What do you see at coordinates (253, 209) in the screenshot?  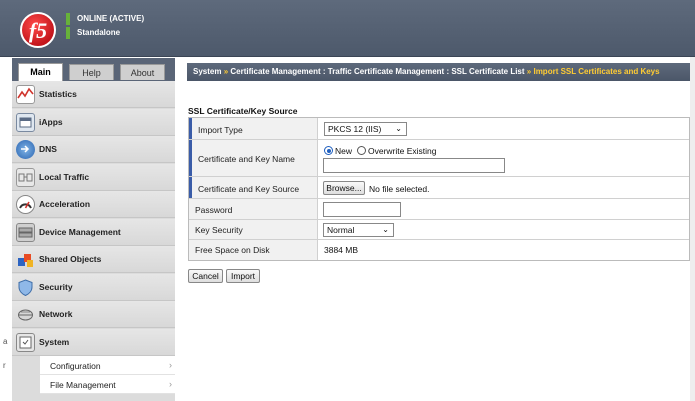 I see `label-cell: Password` at bounding box center [253, 209].